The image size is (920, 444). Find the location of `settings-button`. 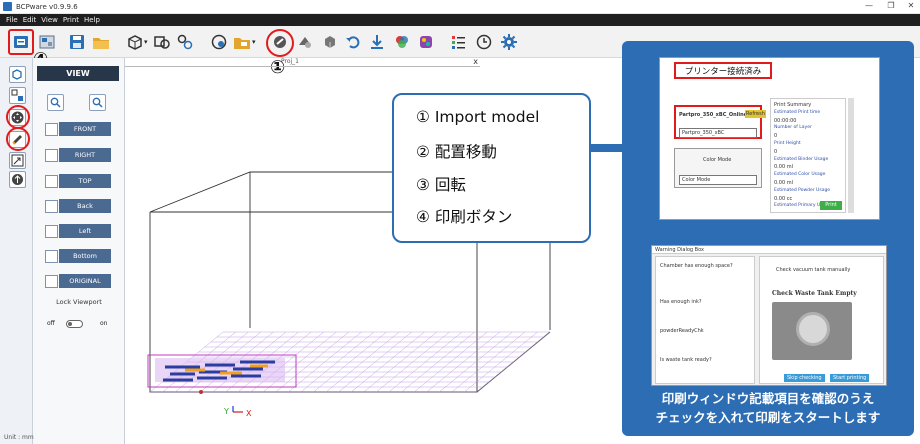

settings-button is located at coordinates (509, 42).